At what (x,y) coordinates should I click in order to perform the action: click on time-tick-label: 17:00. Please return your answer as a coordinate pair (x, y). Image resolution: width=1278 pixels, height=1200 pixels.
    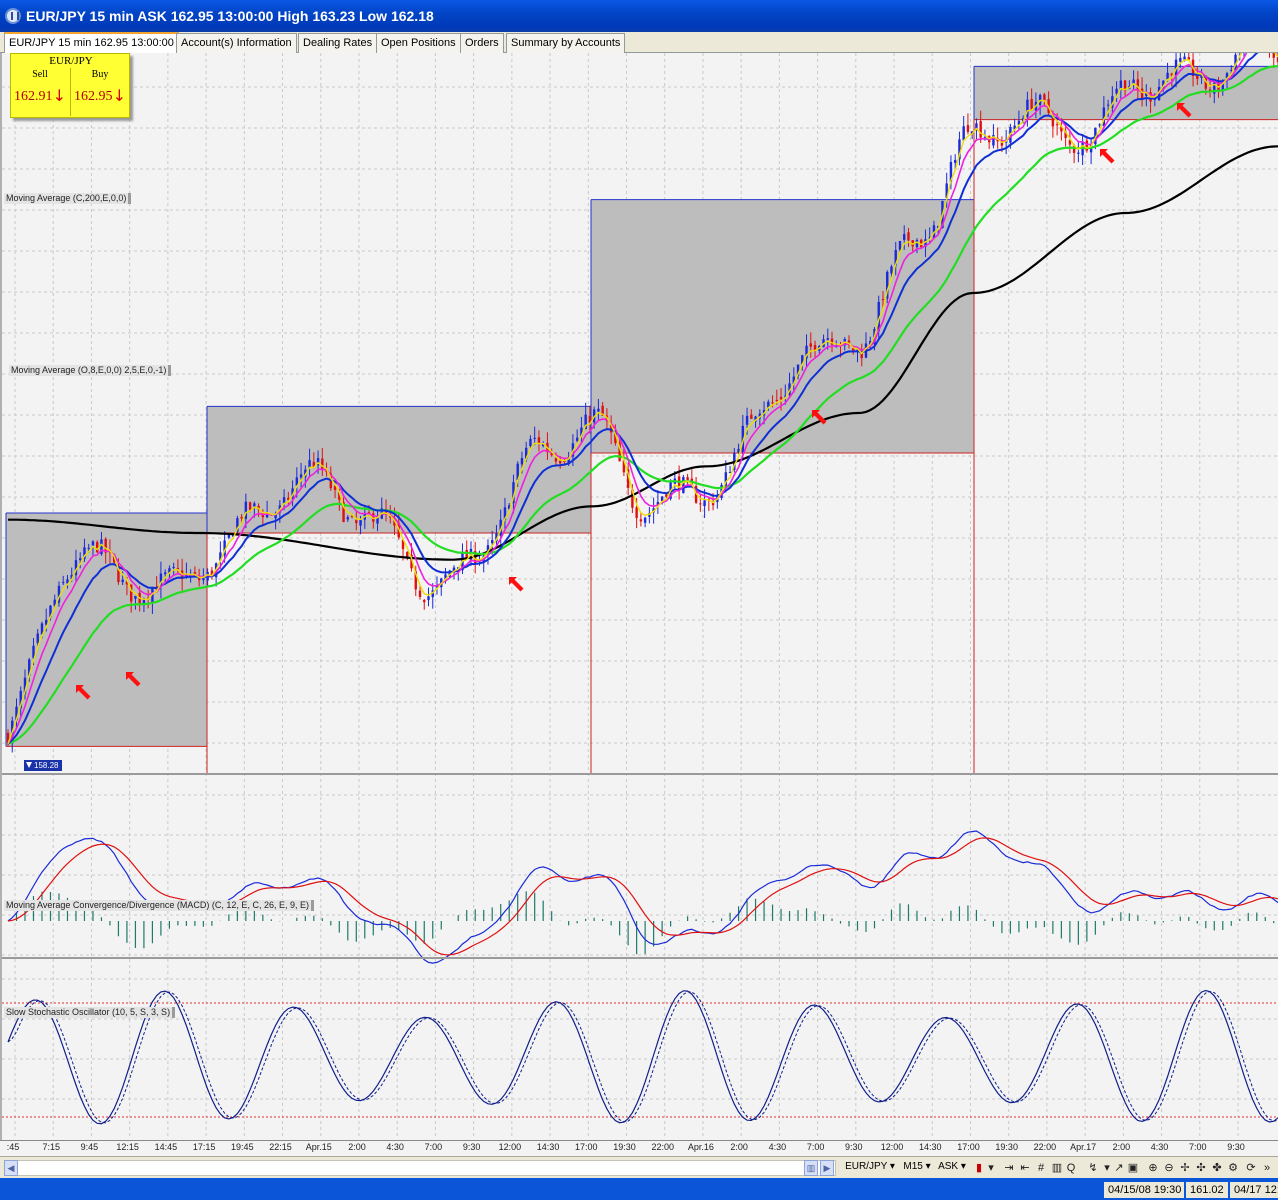
    Looking at the image, I should click on (968, 1147).